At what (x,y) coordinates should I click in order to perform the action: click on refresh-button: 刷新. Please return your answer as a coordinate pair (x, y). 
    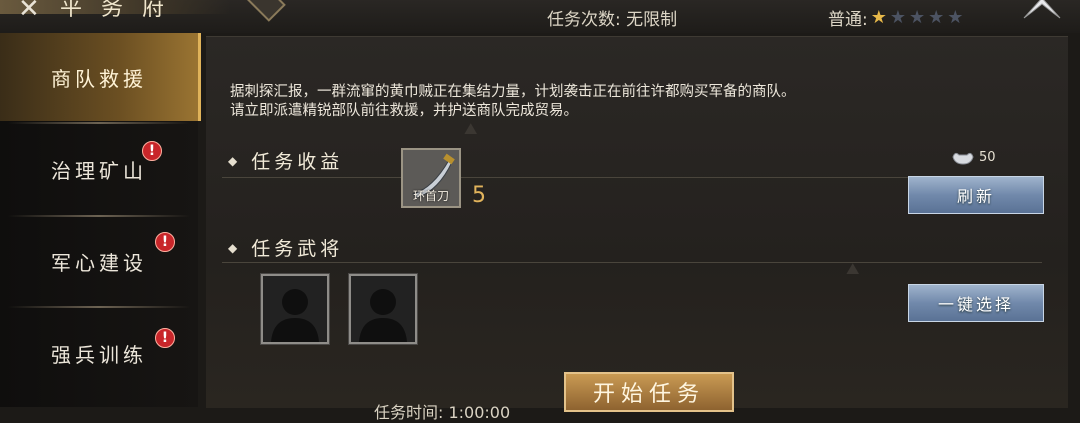
    Looking at the image, I should click on (976, 195).